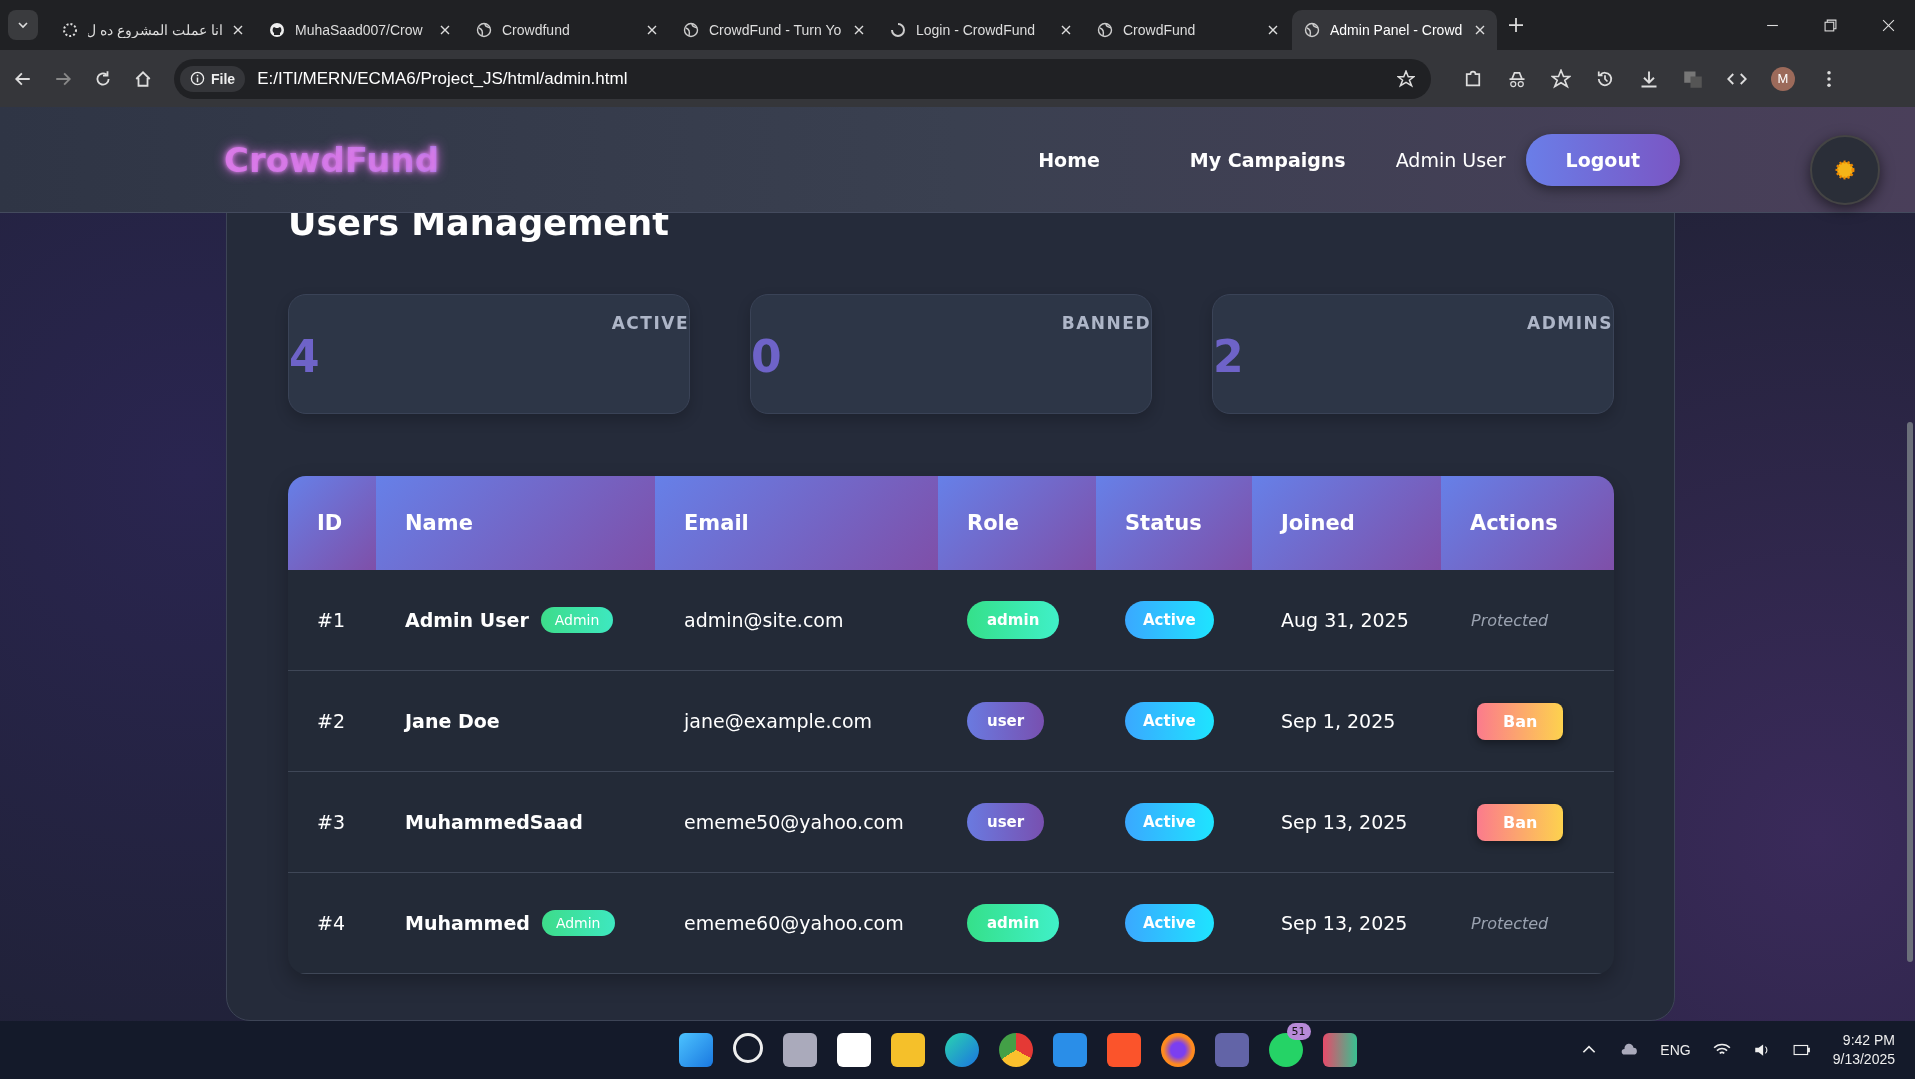 The image size is (1915, 1079). Describe the element at coordinates (1602, 159) in the screenshot. I see `logout-button: Logout` at that location.